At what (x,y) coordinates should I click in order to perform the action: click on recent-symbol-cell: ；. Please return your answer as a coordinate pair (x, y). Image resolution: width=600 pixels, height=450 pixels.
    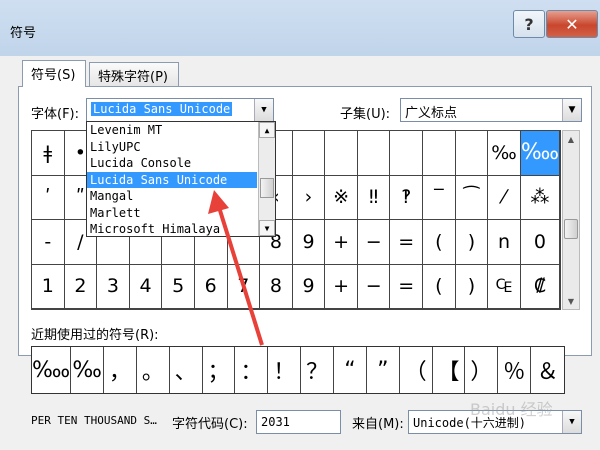
    Looking at the image, I should click on (219, 370).